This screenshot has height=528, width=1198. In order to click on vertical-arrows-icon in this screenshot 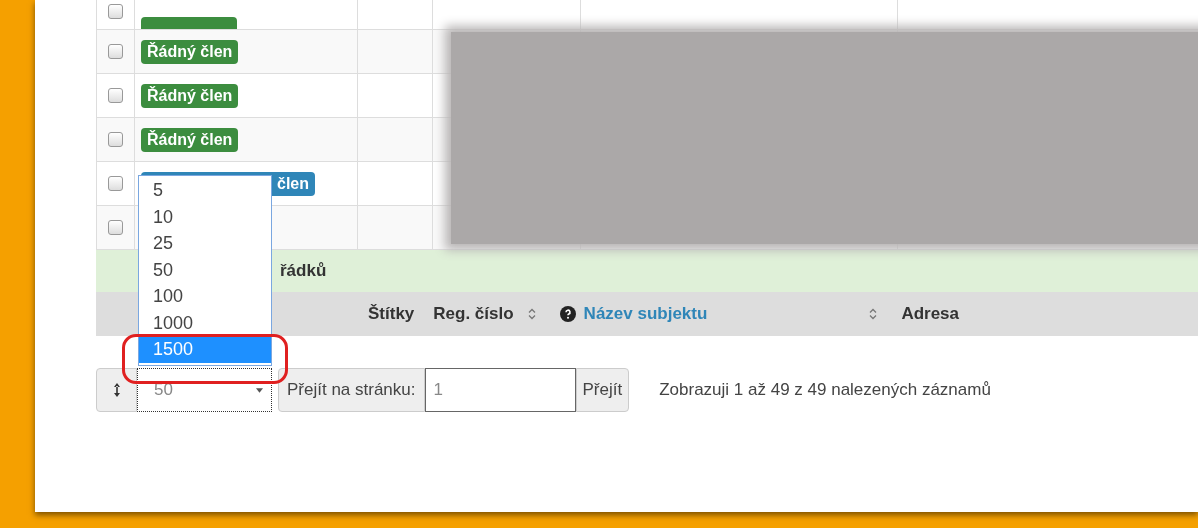, I will do `click(116, 390)`.